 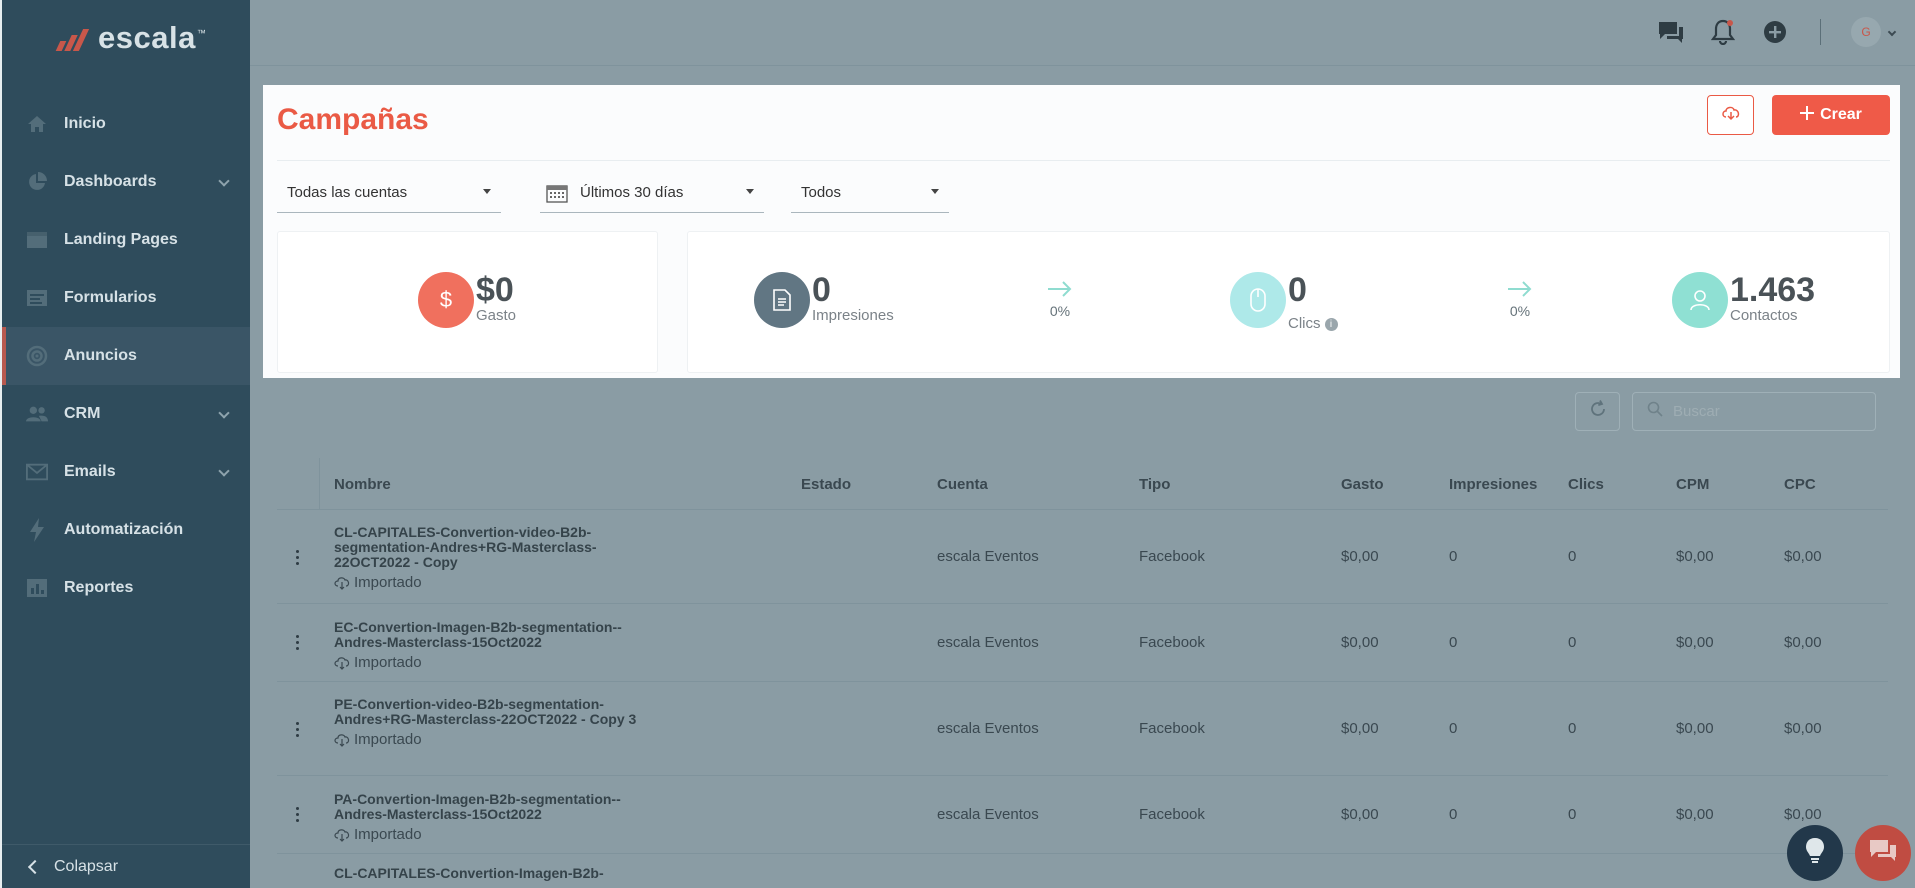 I want to click on column-header-type: Tipo, so click(x=1154, y=484).